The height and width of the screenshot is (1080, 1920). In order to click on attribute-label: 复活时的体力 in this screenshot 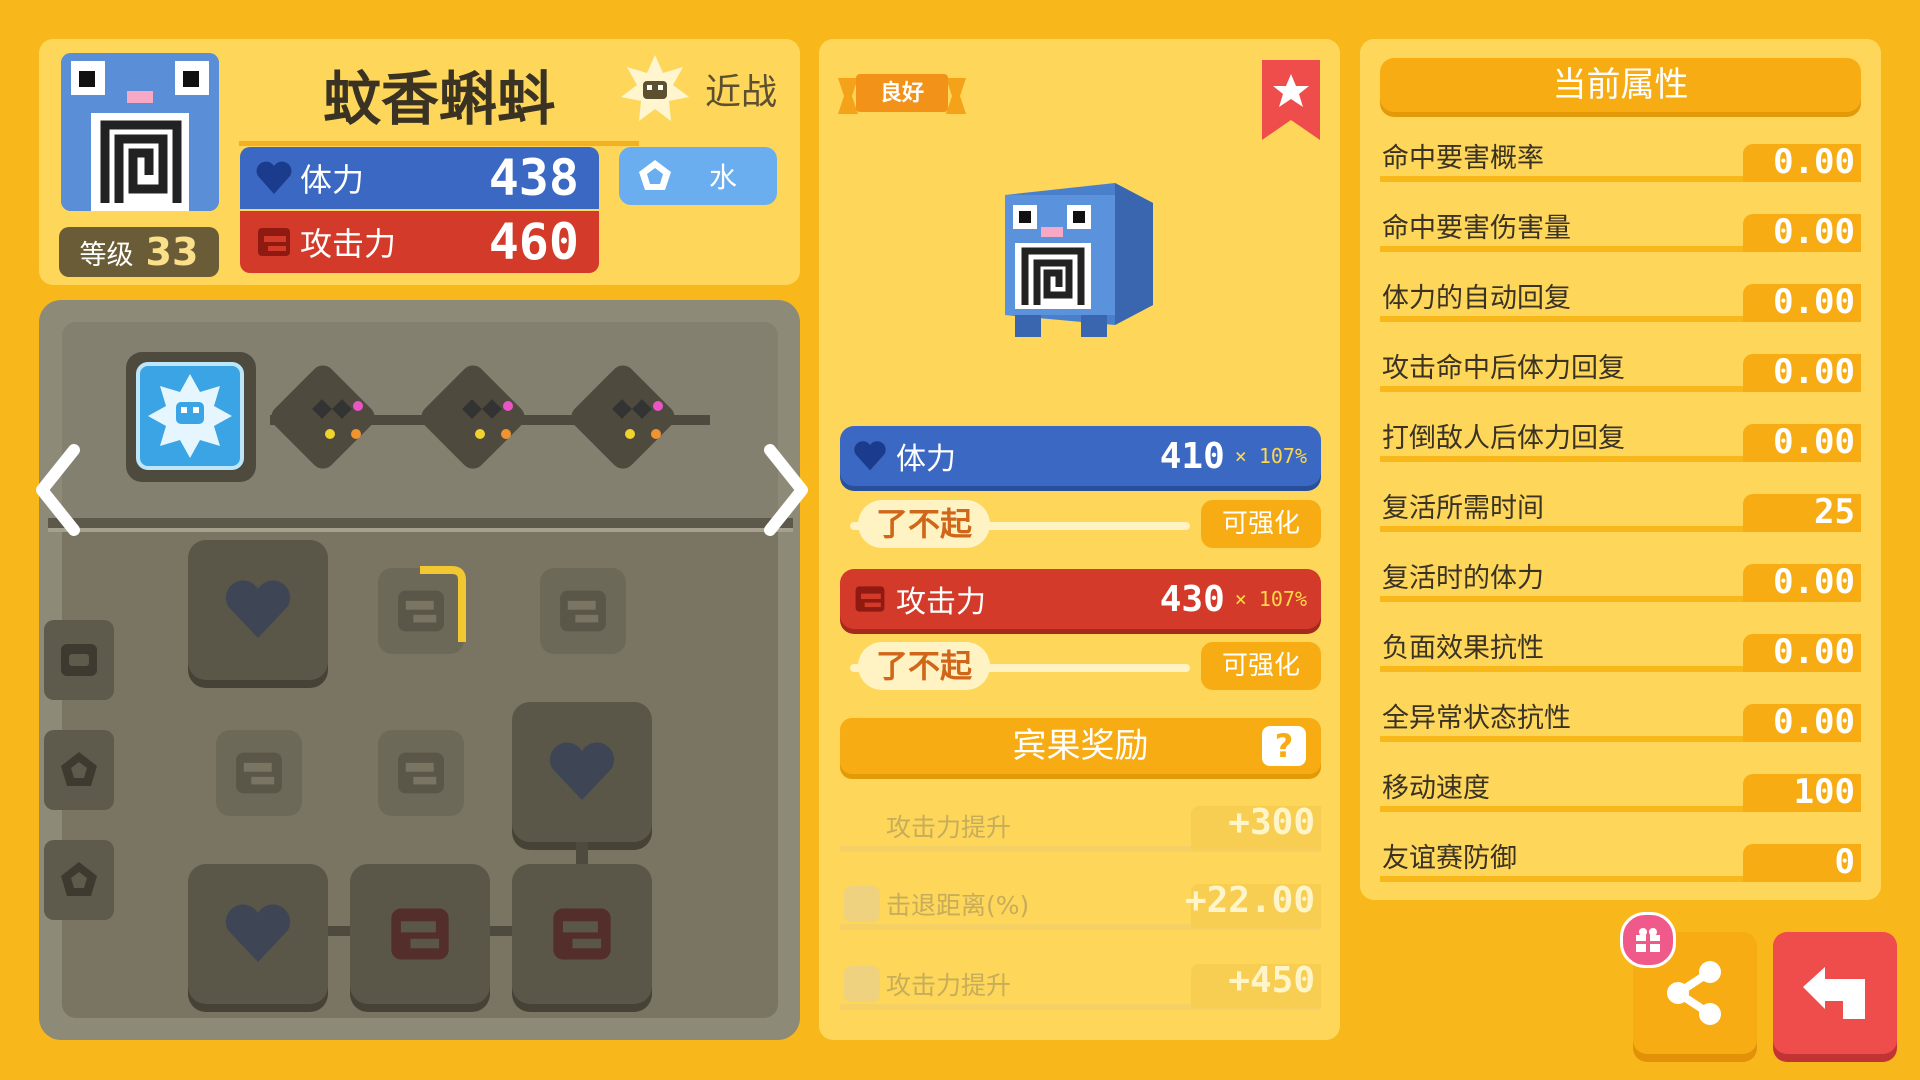, I will do `click(1463, 578)`.